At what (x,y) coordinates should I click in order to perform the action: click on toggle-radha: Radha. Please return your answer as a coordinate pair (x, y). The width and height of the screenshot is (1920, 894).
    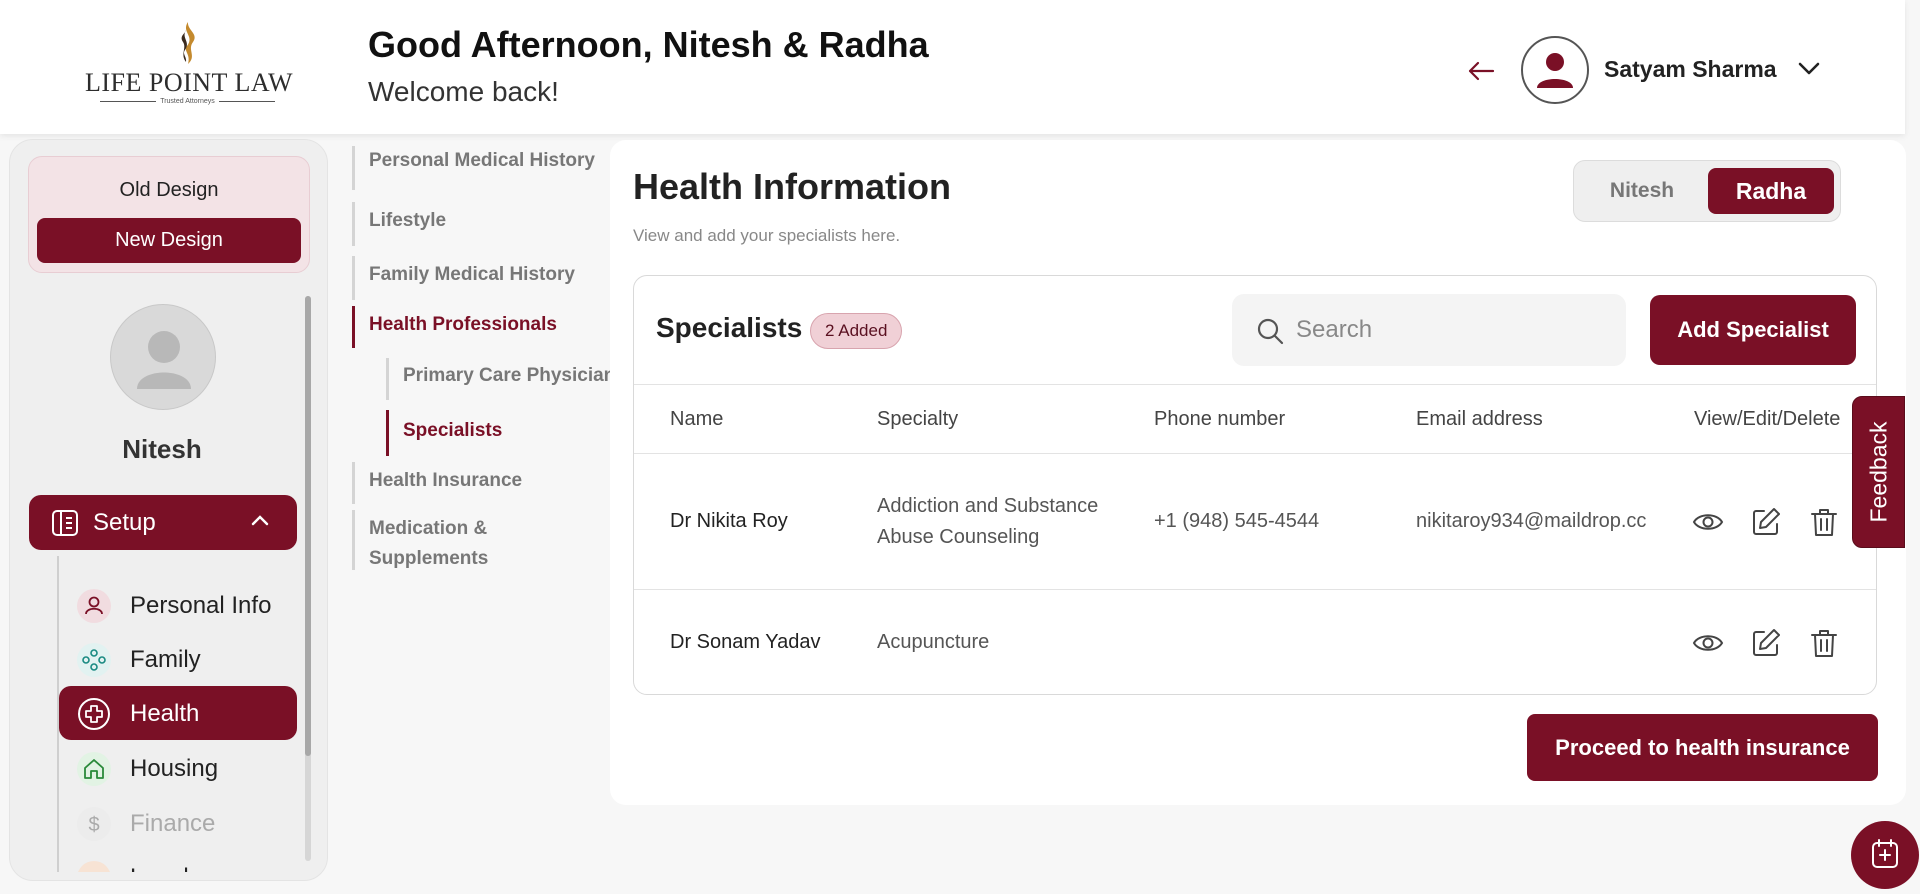
    Looking at the image, I should click on (1771, 191).